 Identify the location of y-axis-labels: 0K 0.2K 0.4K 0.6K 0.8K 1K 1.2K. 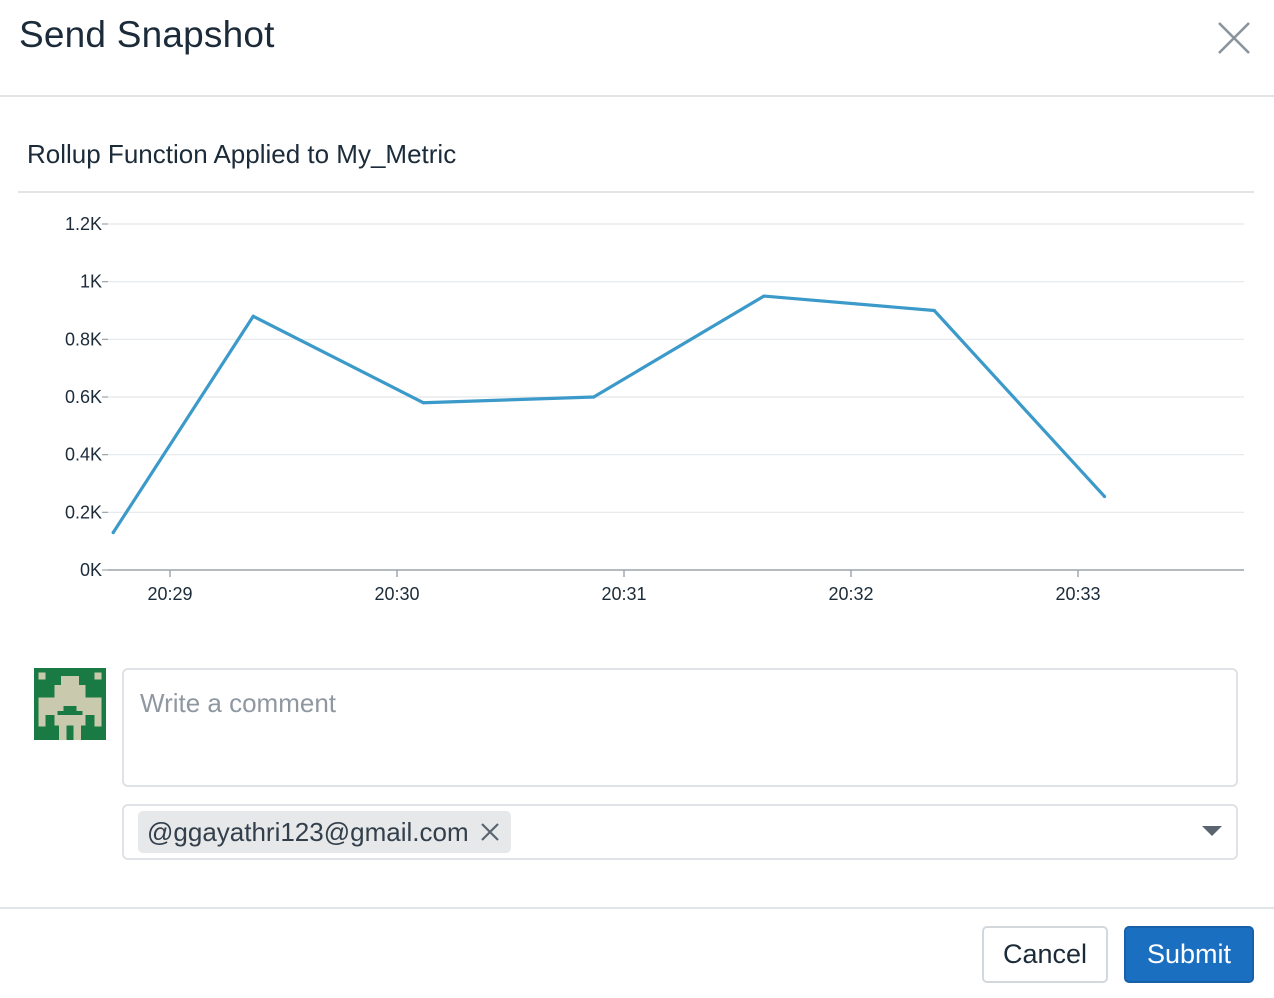
(83, 397).